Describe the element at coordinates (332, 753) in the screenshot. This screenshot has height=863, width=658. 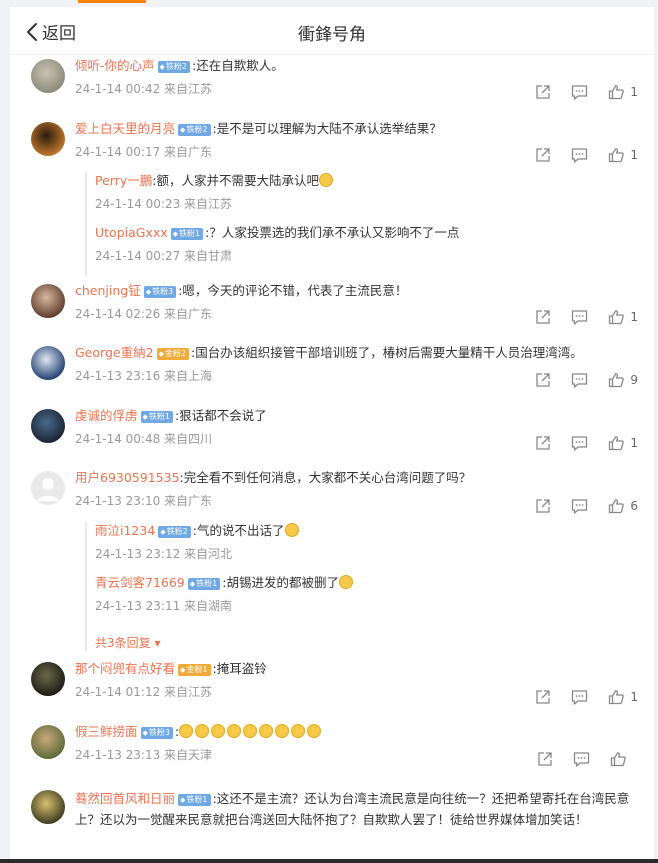
I see `comment-item: 假三鲜捞面 ◆铁粉3:24-1-13 23:13 来自天津` at that location.